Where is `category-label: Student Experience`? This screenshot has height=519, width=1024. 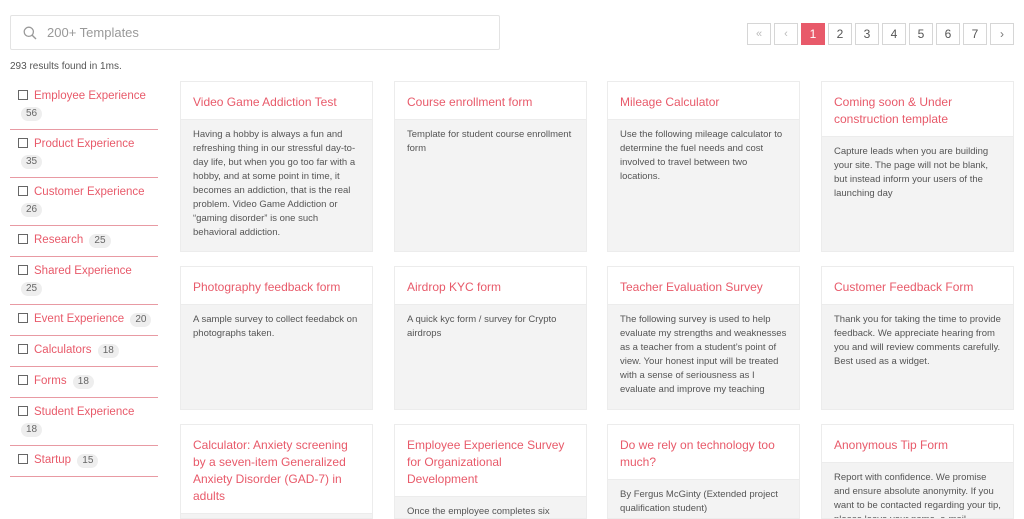 category-label: Student Experience is located at coordinates (84, 412).